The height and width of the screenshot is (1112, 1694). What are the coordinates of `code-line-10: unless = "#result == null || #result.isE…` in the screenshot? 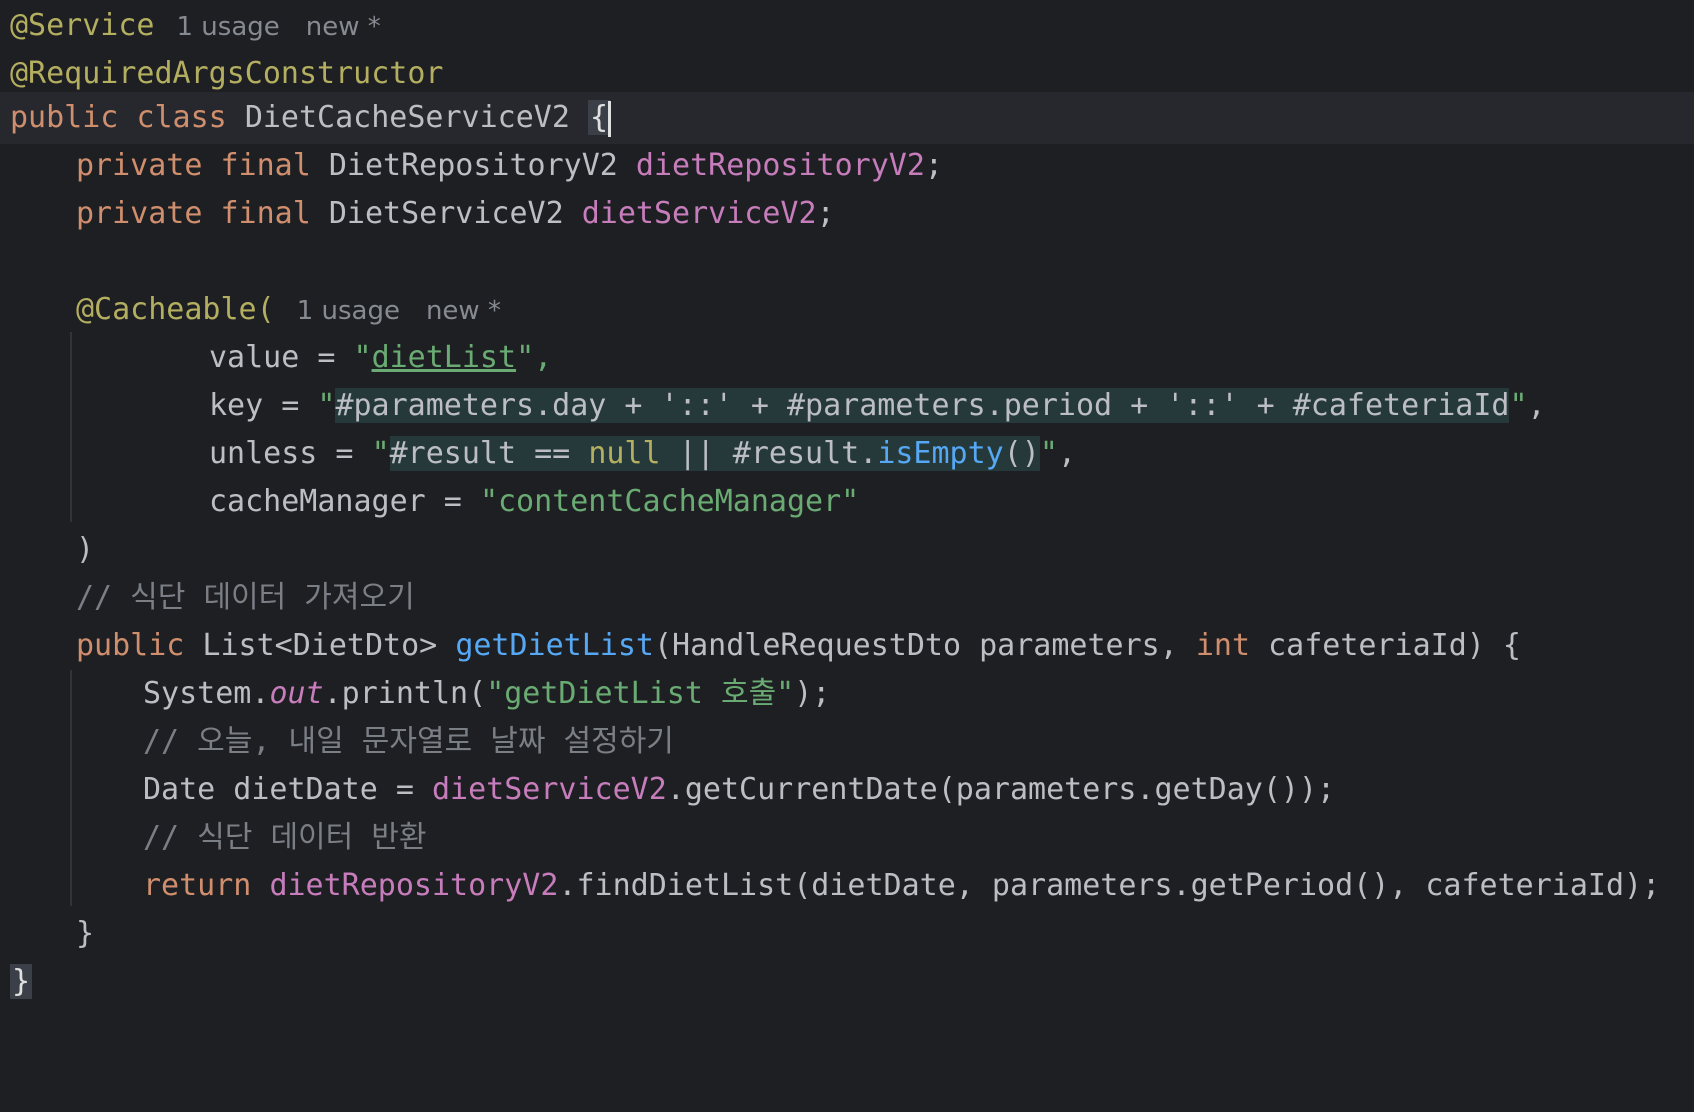 It's located at (847, 454).